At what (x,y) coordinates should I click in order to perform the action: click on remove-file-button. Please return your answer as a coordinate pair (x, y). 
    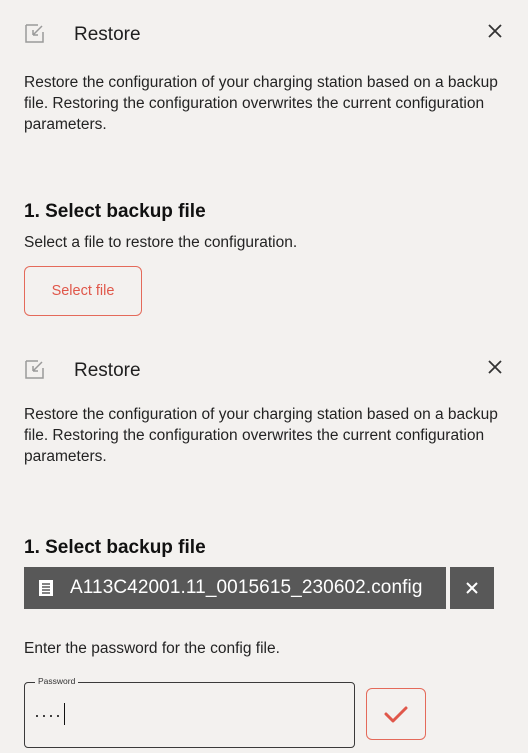
    Looking at the image, I should click on (472, 588).